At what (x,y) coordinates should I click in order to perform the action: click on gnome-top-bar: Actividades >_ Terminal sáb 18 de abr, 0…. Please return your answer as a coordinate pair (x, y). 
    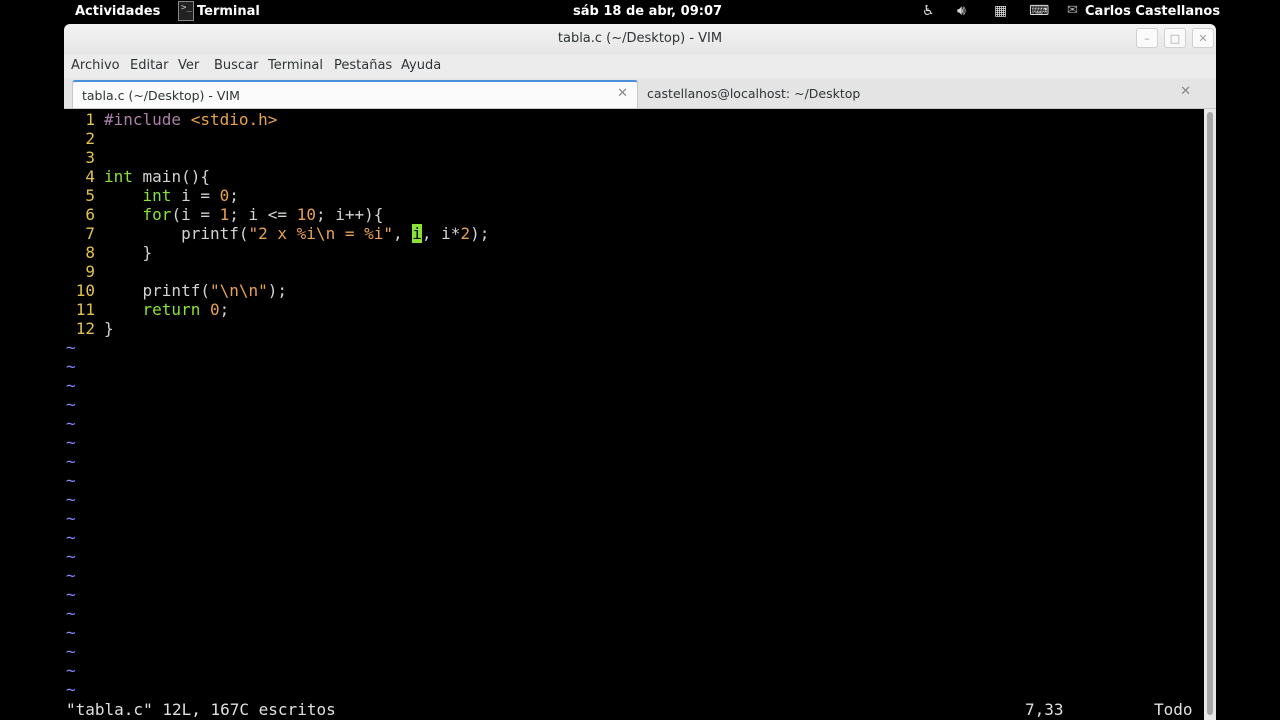
    Looking at the image, I should click on (640, 12).